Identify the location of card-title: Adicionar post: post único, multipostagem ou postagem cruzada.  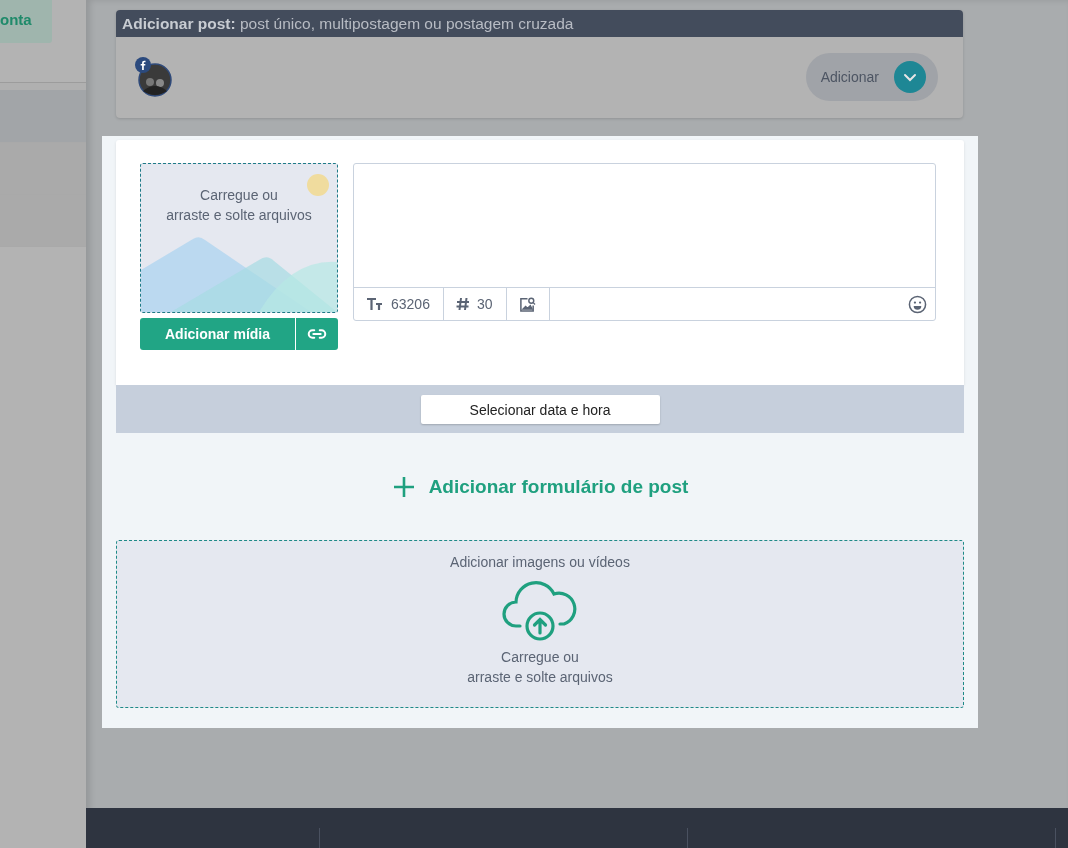
(348, 23).